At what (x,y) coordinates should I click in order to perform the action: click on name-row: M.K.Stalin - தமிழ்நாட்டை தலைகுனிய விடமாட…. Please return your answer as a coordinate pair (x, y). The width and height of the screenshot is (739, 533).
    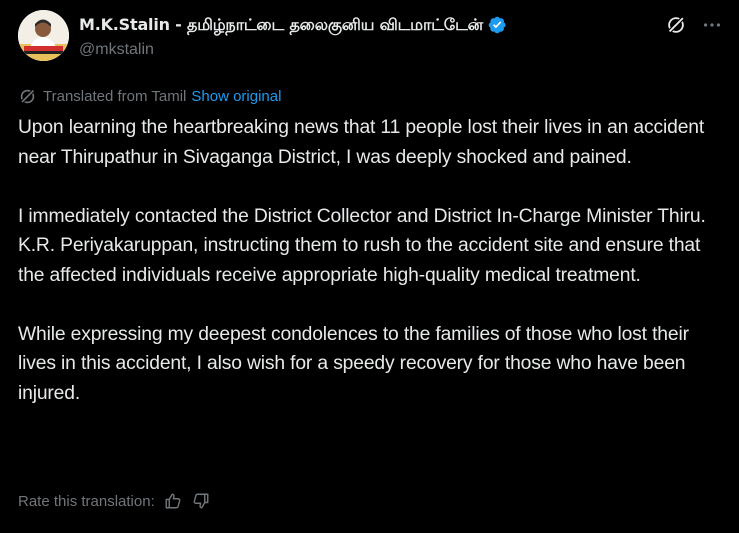
    Looking at the image, I should click on (293, 25).